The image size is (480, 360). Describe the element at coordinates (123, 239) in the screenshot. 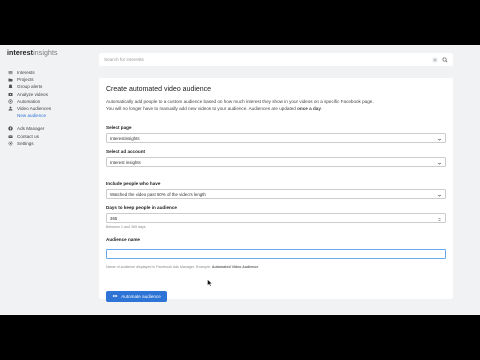

I see `audience-name-label: Audience name` at that location.